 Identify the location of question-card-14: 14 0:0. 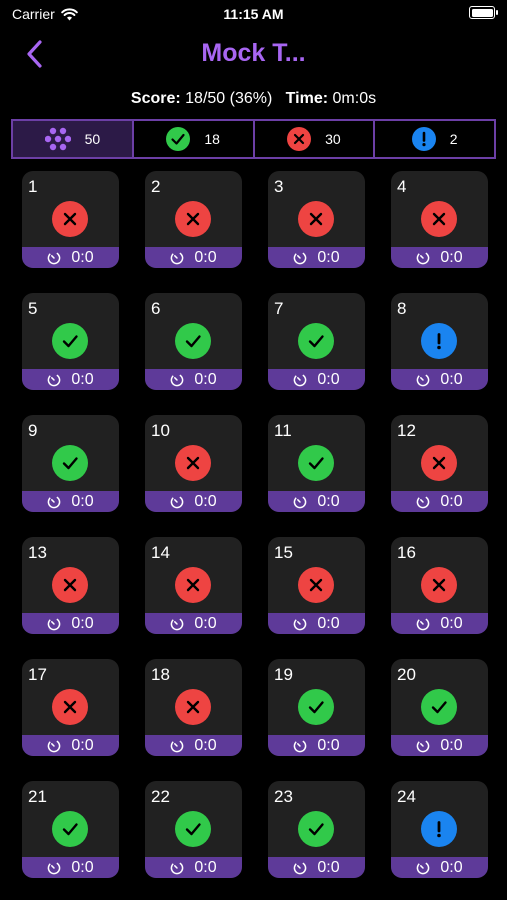
(193, 585).